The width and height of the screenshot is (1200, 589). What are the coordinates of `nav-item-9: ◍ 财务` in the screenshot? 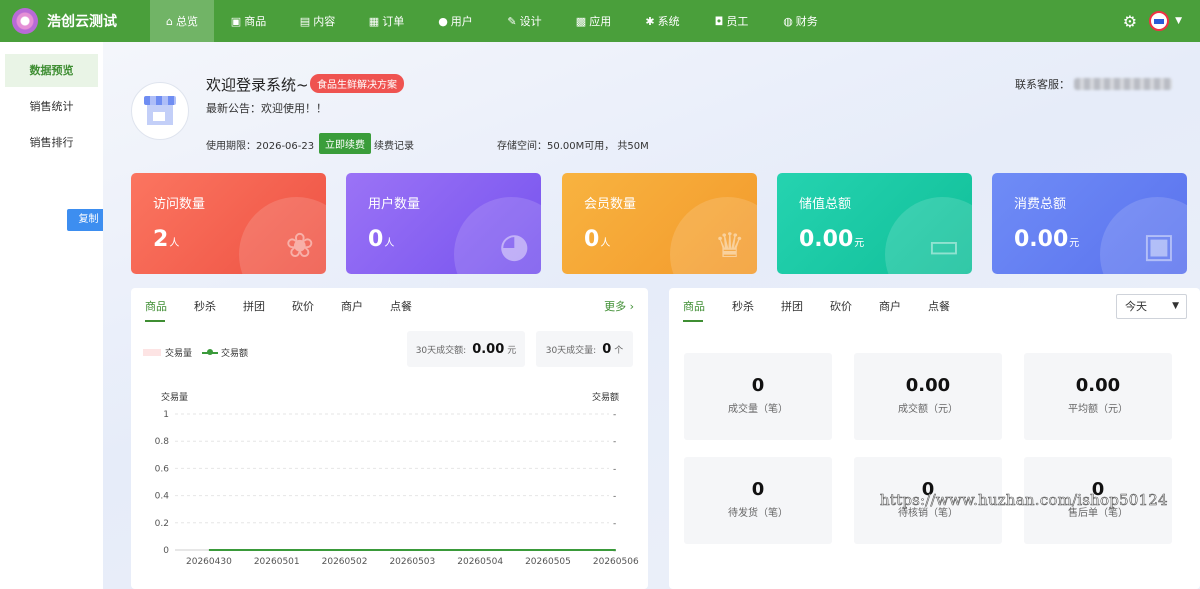 It's located at (800, 21).